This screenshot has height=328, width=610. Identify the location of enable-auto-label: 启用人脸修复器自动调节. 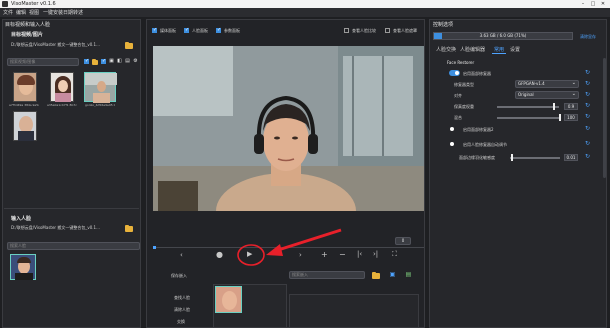
(485, 144).